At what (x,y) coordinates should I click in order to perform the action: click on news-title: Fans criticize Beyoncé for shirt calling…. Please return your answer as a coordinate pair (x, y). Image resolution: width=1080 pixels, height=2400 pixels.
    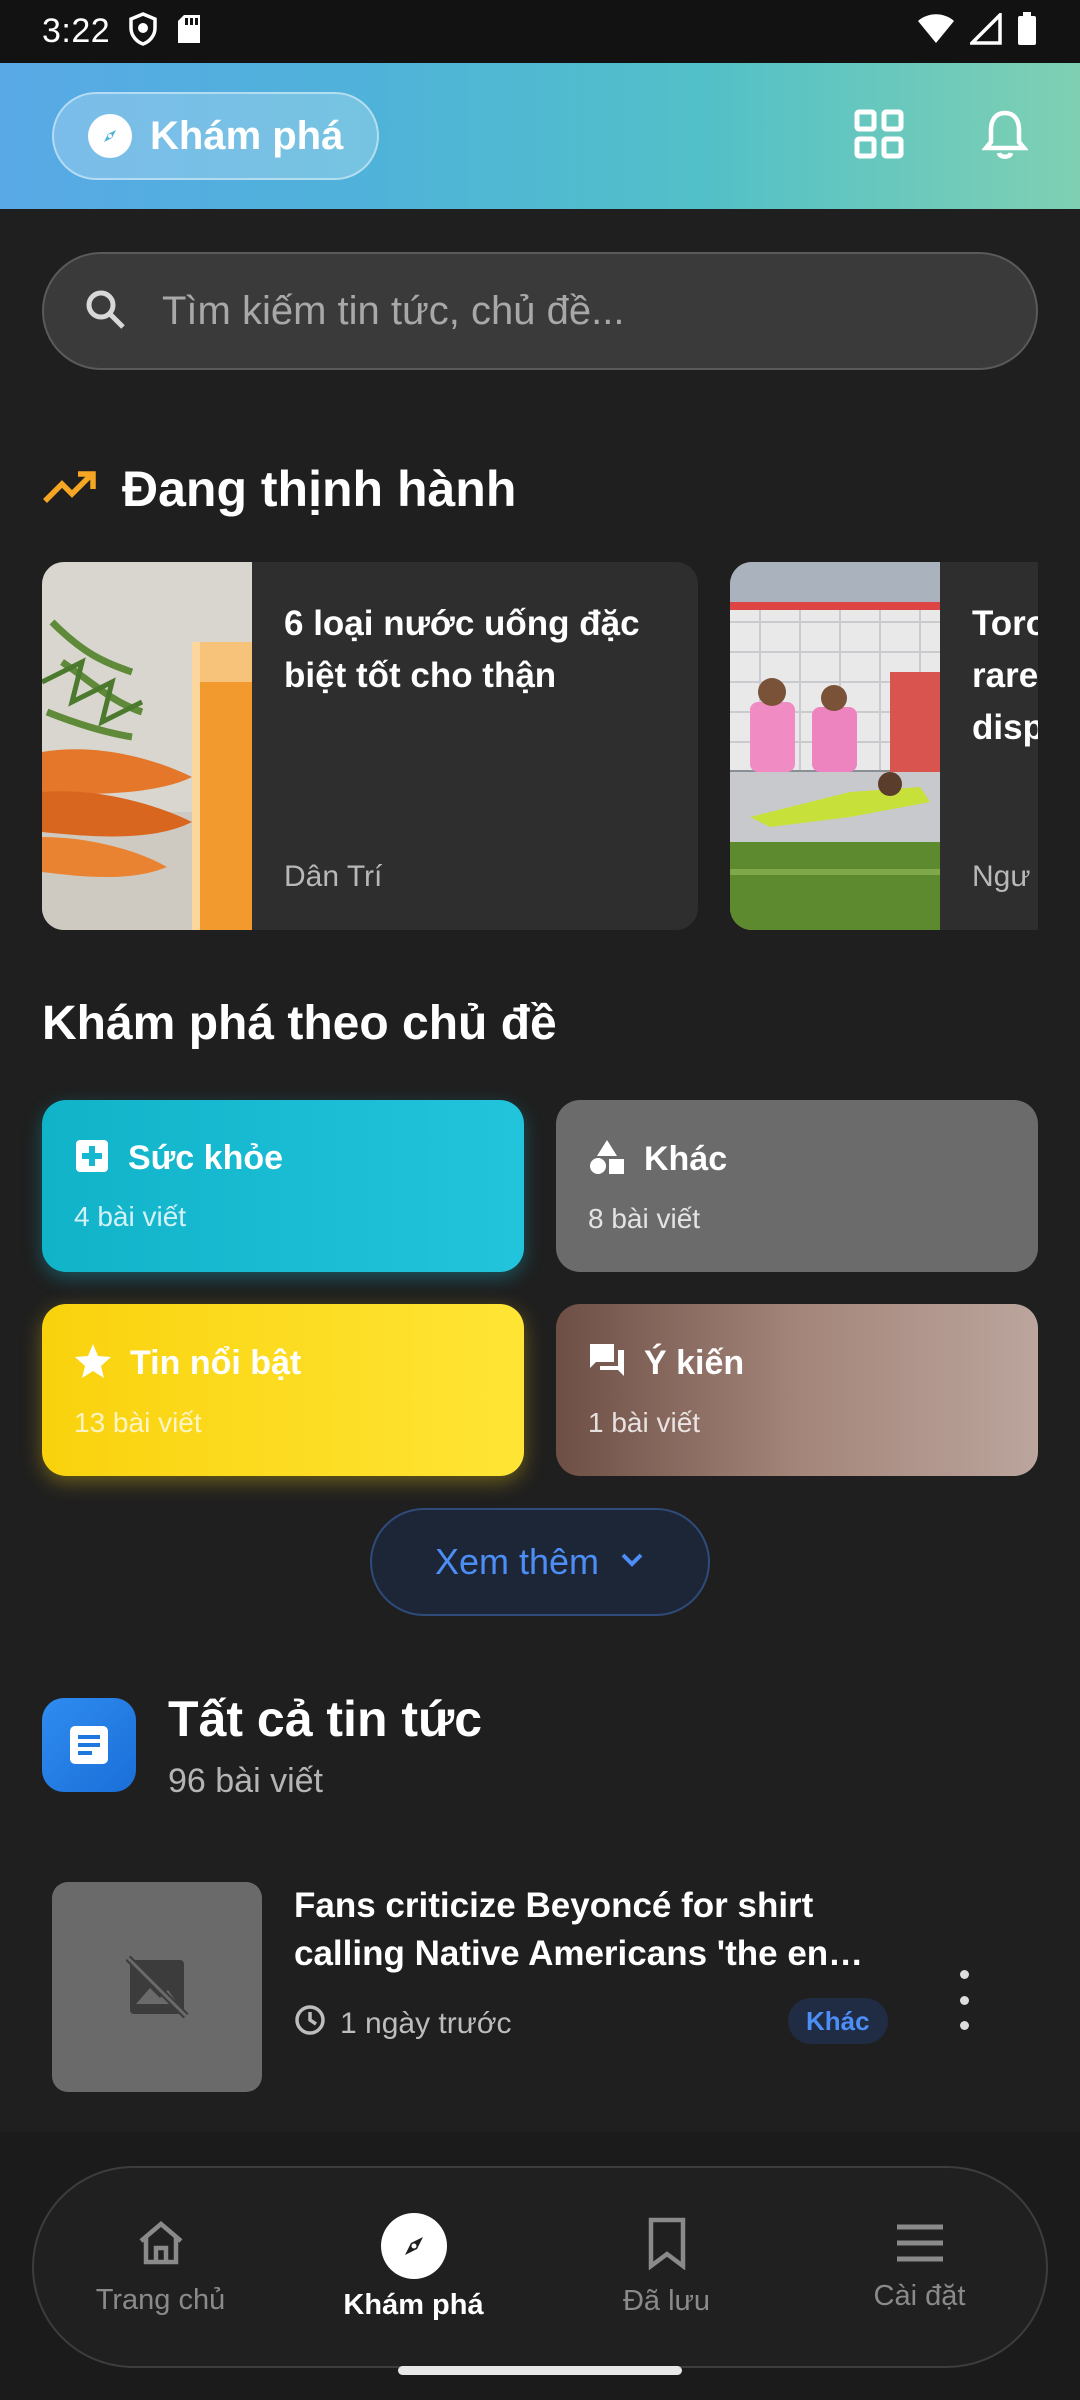
    Looking at the image, I should click on (579, 1929).